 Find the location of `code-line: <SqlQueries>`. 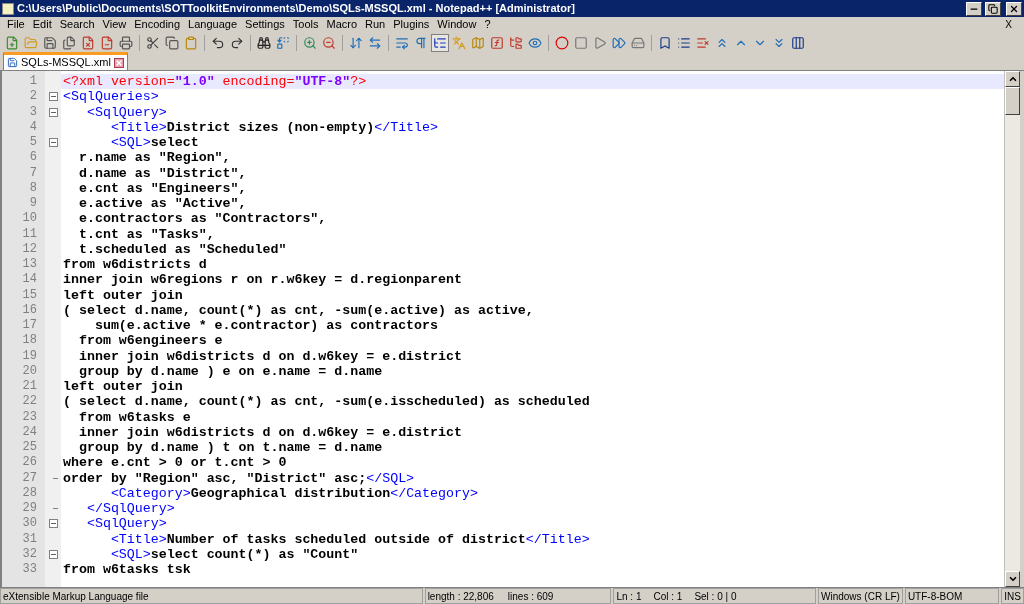

code-line: <SqlQueries> is located at coordinates (111, 97).